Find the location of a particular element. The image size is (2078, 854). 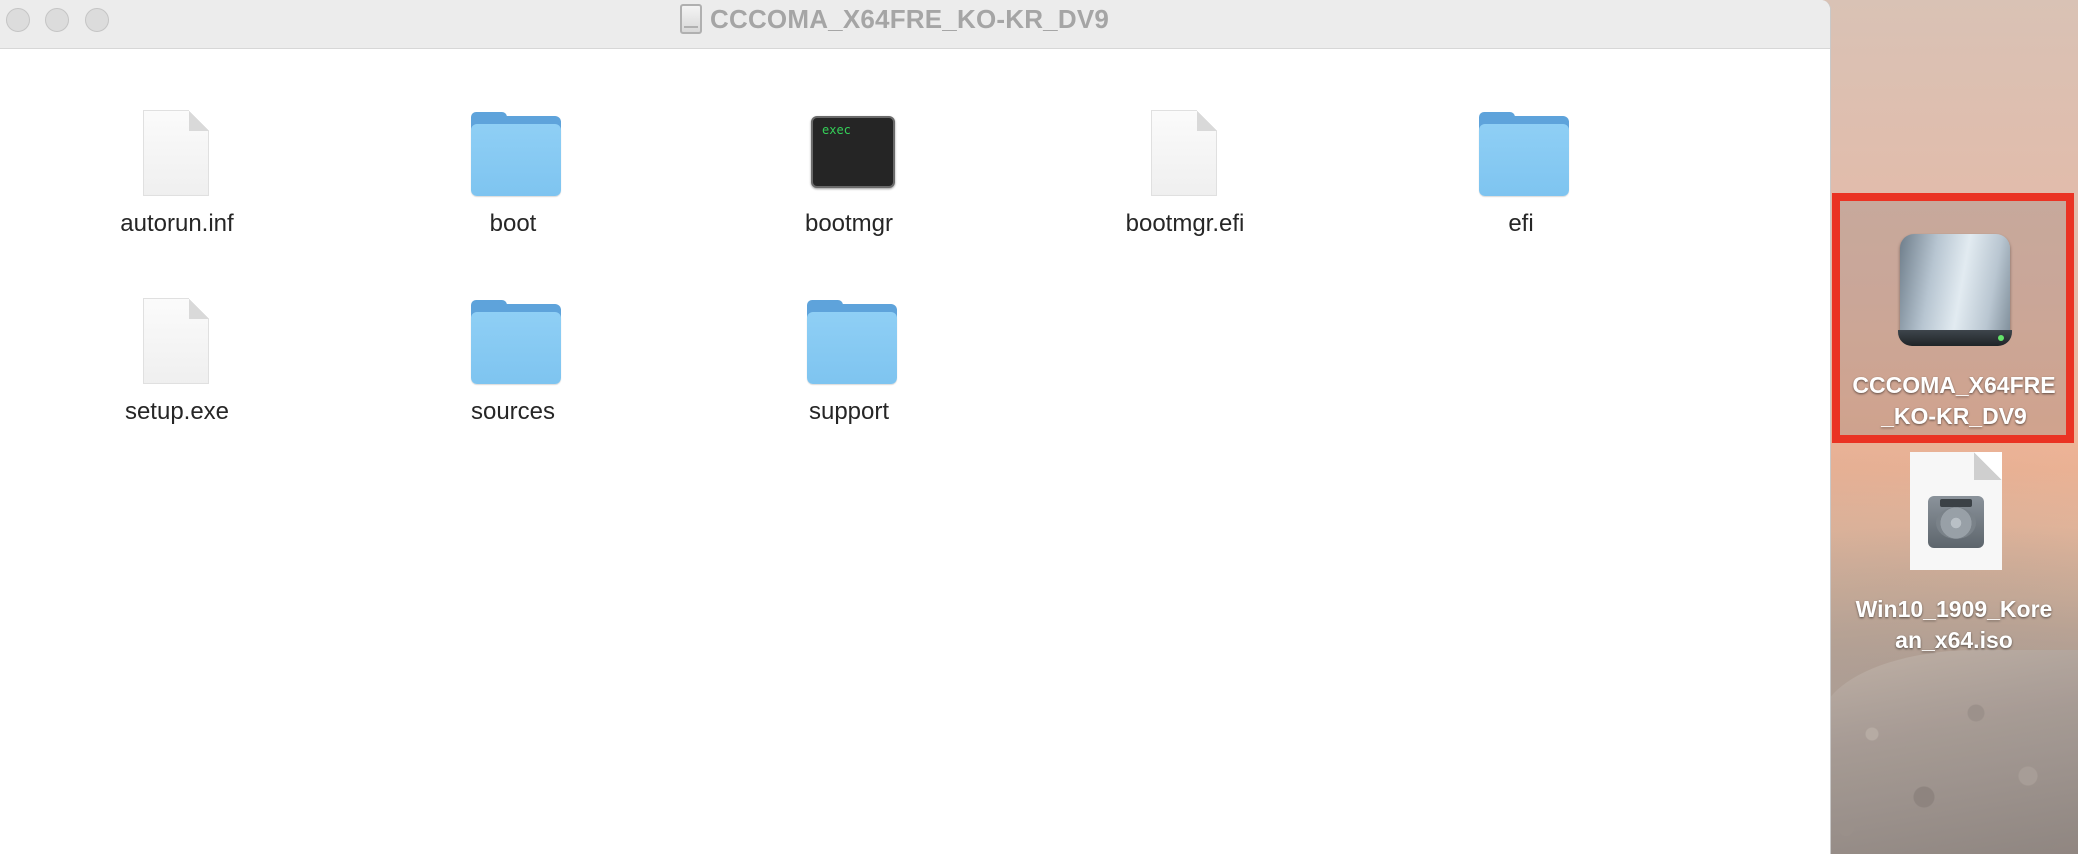

file-item-autorun-inf: autorun.inf is located at coordinates (177, 157).